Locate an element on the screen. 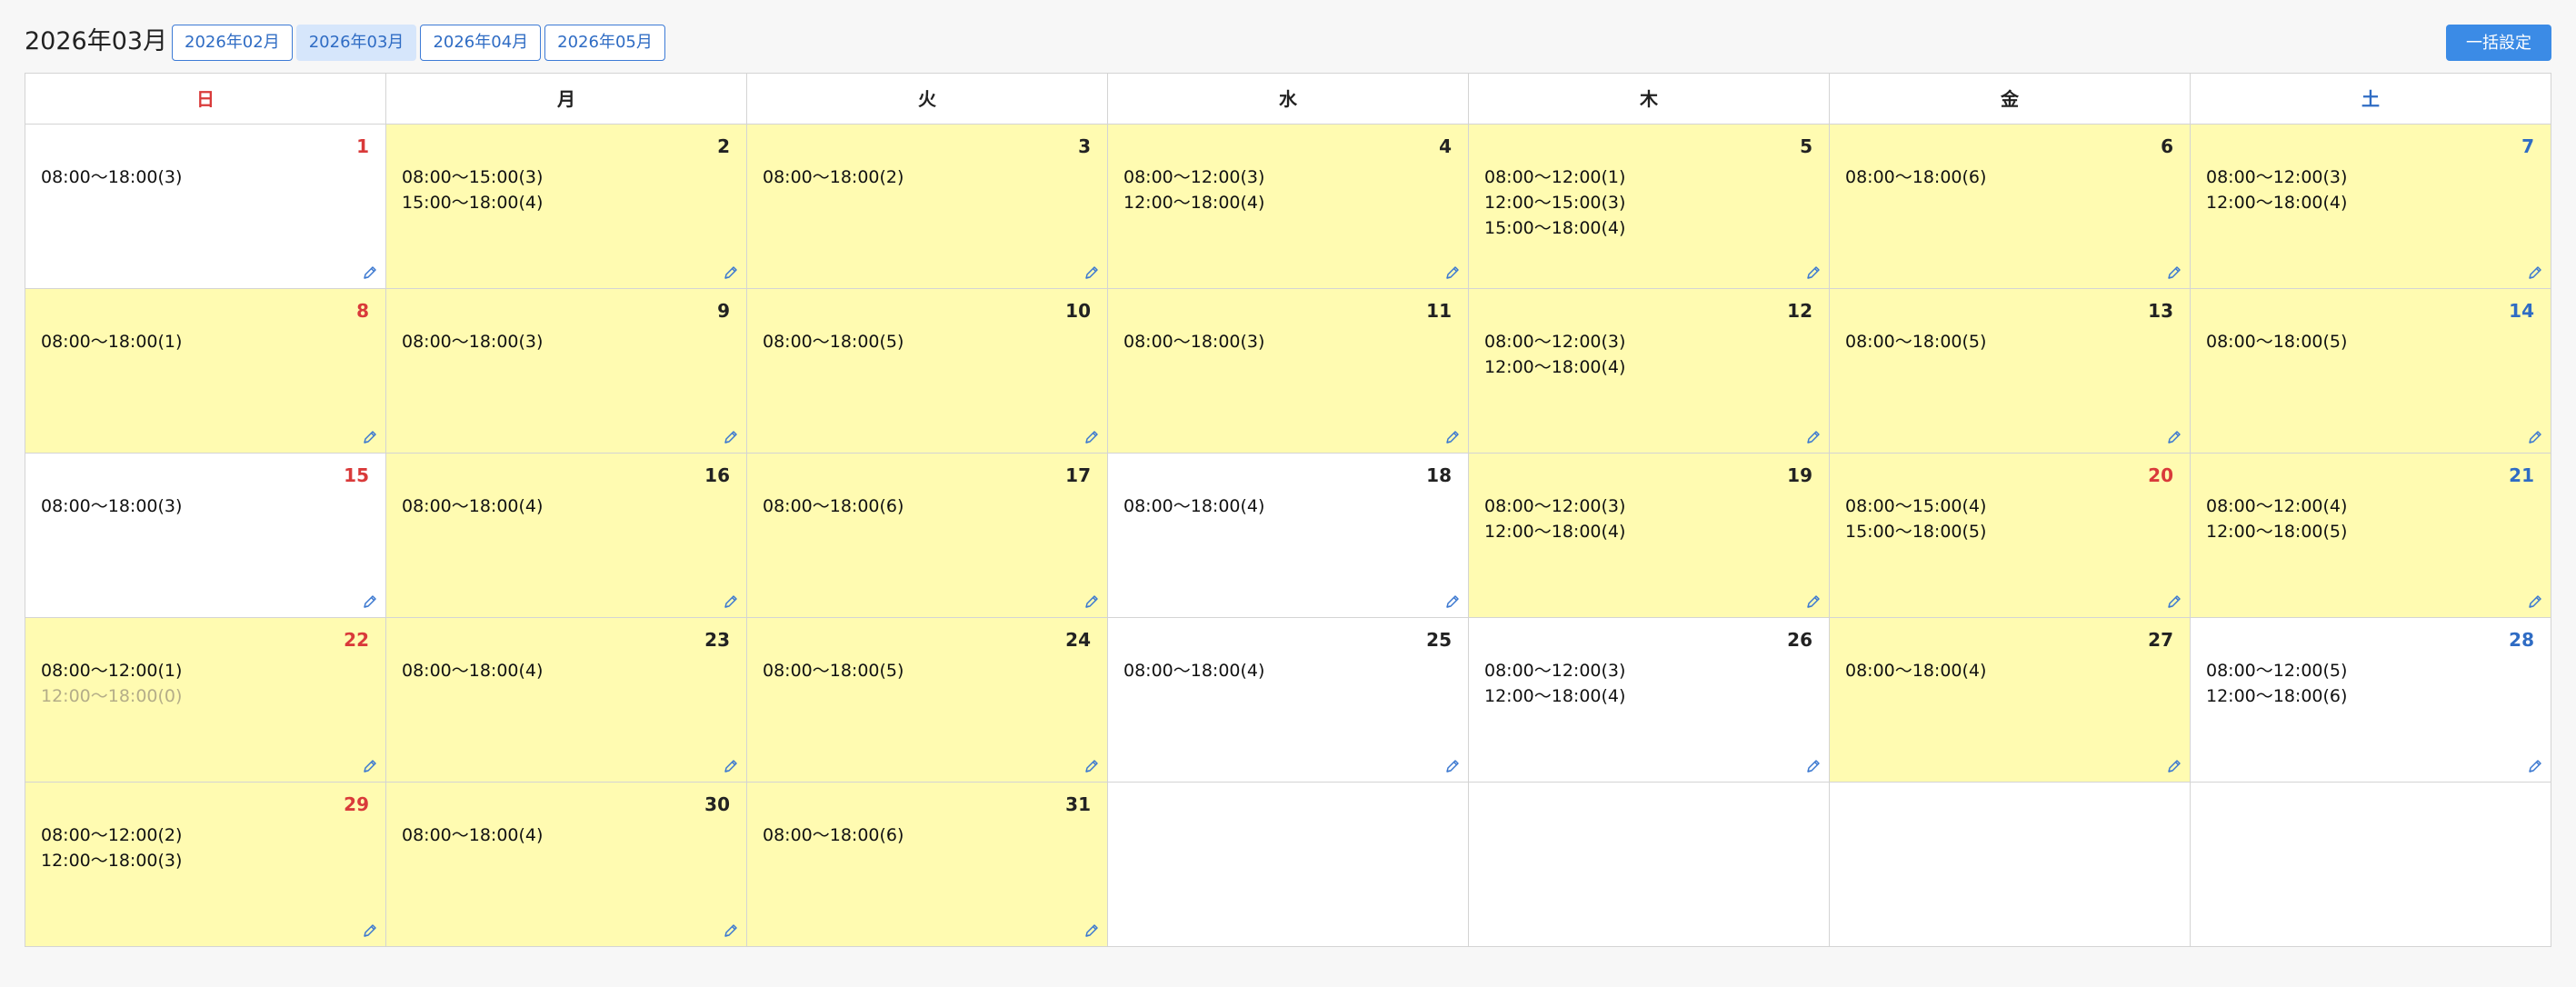 The width and height of the screenshot is (2576, 987). day-cell: 20 08:00〜15:00(4) 15:00〜18:00(5) is located at coordinates (2011, 536).